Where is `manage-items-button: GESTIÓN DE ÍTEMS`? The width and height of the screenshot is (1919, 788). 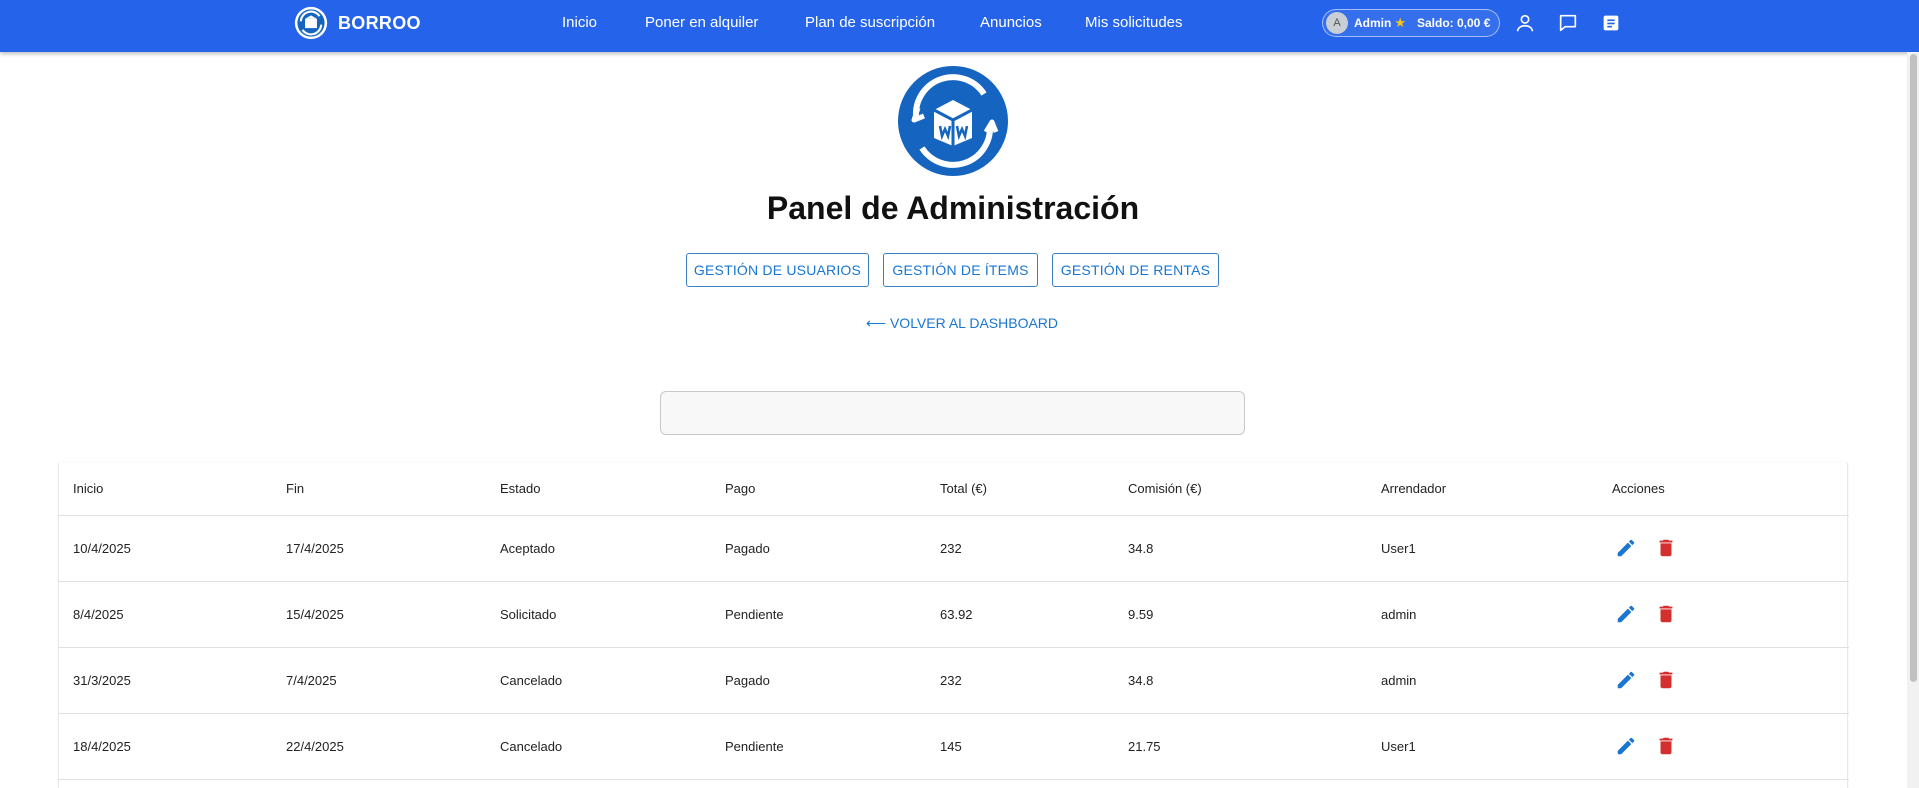
manage-items-button: GESTIÓN DE ÍTEMS is located at coordinates (960, 270).